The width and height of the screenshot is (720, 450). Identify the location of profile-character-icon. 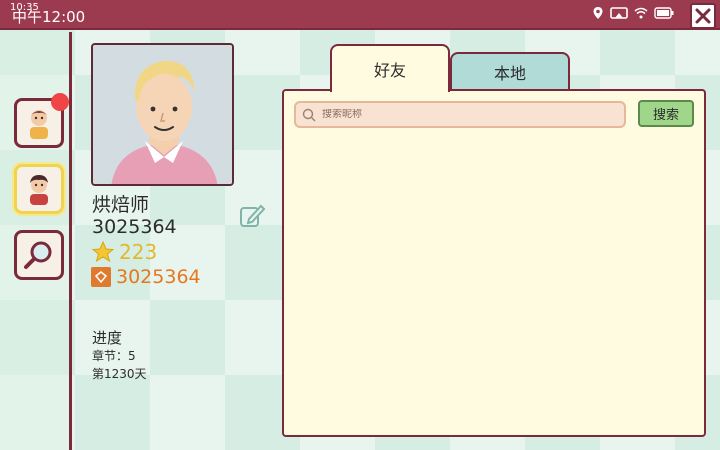
(39, 190).